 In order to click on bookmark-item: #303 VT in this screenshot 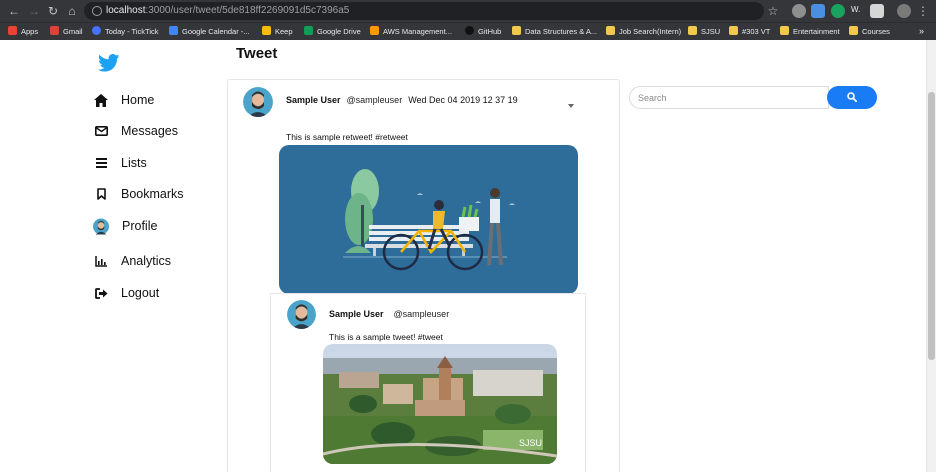, I will do `click(749, 31)`.